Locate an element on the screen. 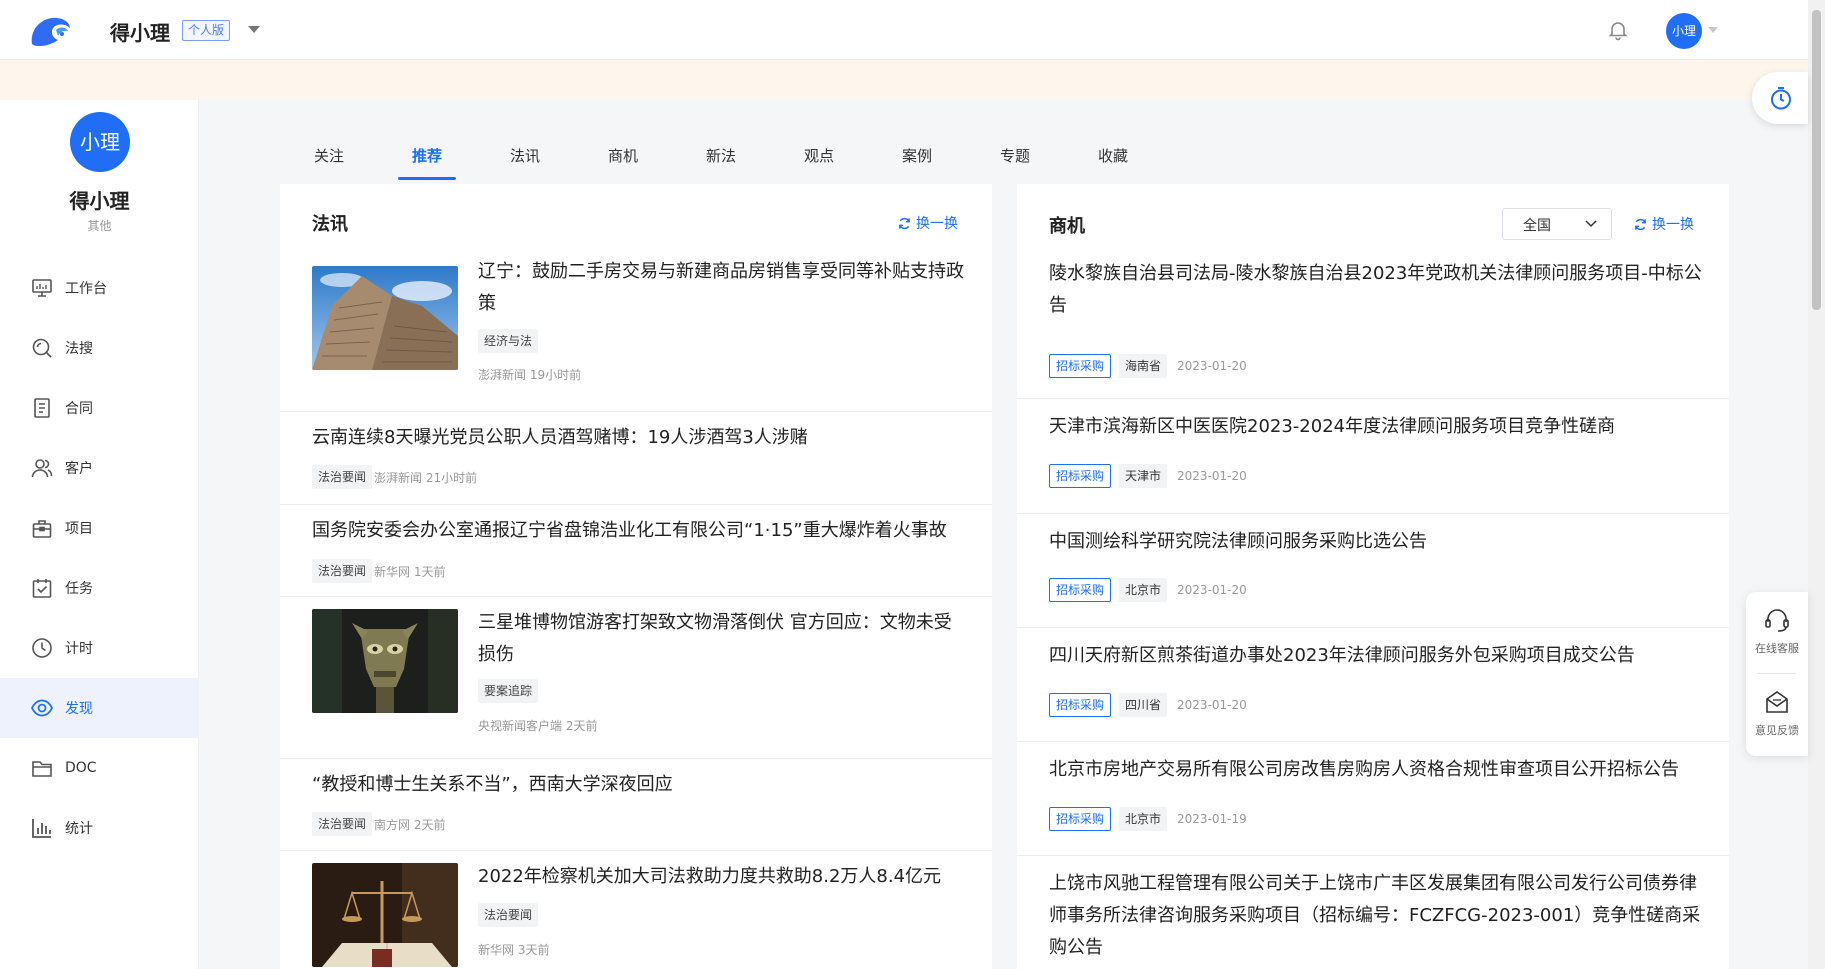 Image resolution: width=1825 pixels, height=969 pixels. scrollbar-thumb is located at coordinates (1816, 160).